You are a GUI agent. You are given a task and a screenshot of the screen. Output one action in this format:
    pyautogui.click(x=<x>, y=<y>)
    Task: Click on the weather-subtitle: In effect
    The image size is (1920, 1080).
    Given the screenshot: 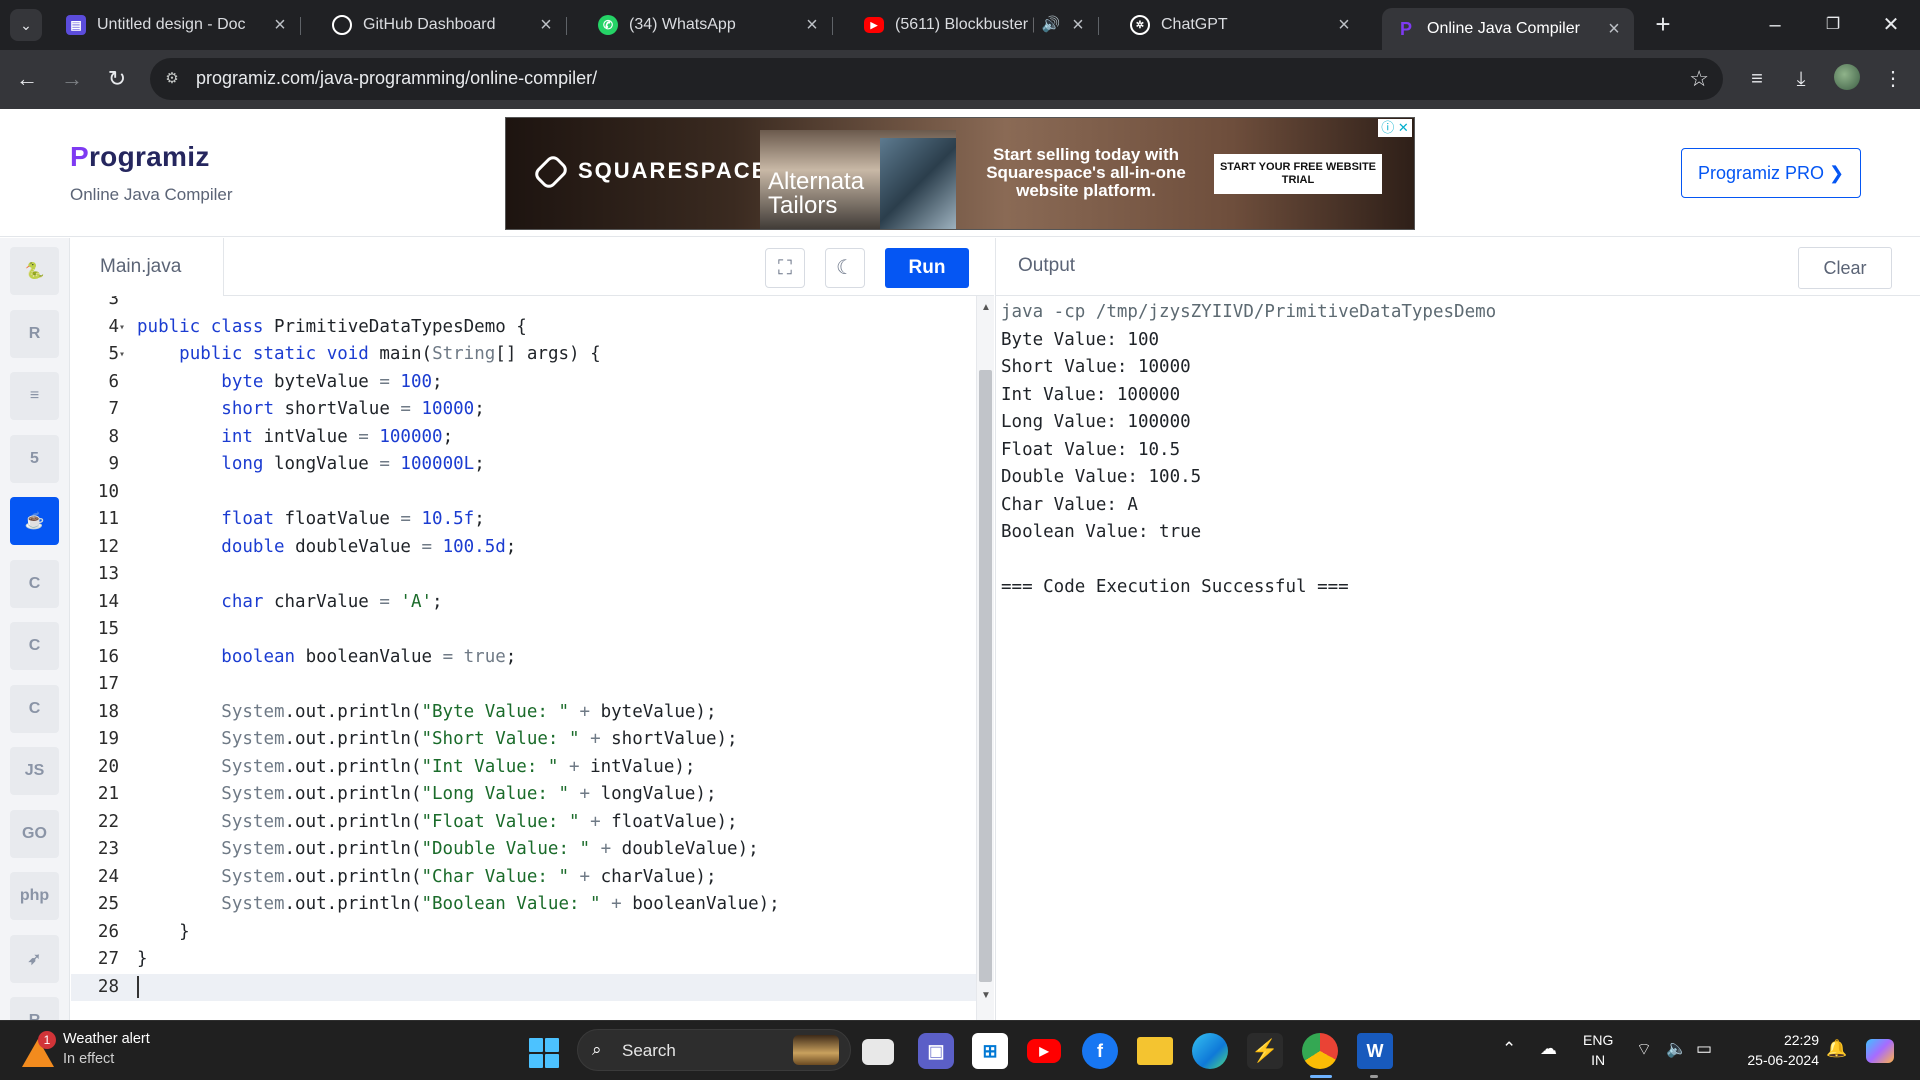 What is the action you would take?
    pyautogui.click(x=88, y=1059)
    